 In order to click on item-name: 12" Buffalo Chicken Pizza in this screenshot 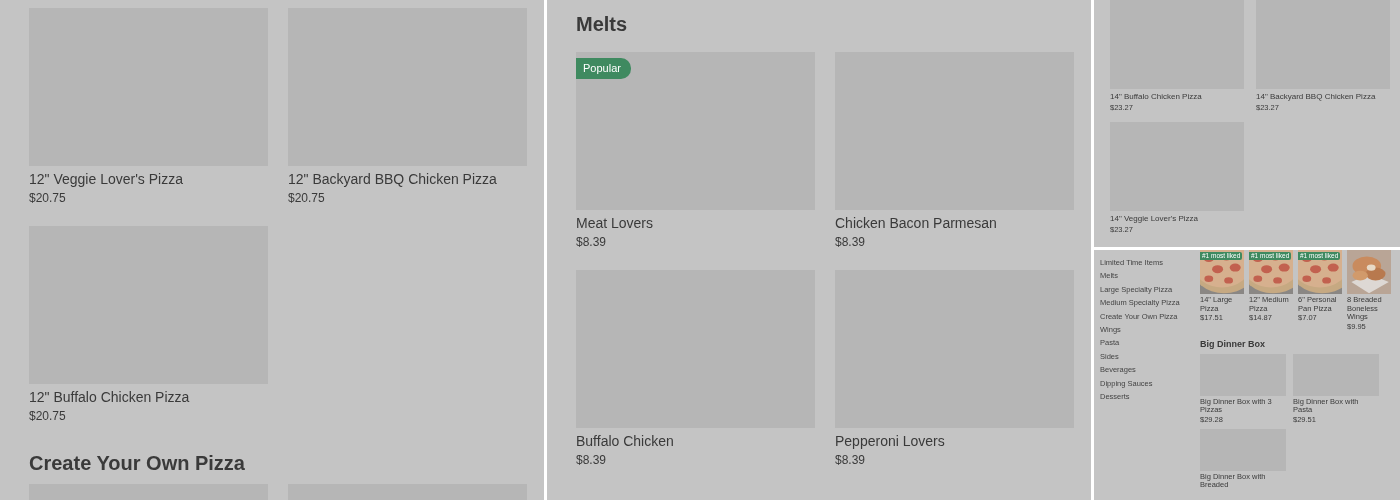, I will do `click(148, 397)`.